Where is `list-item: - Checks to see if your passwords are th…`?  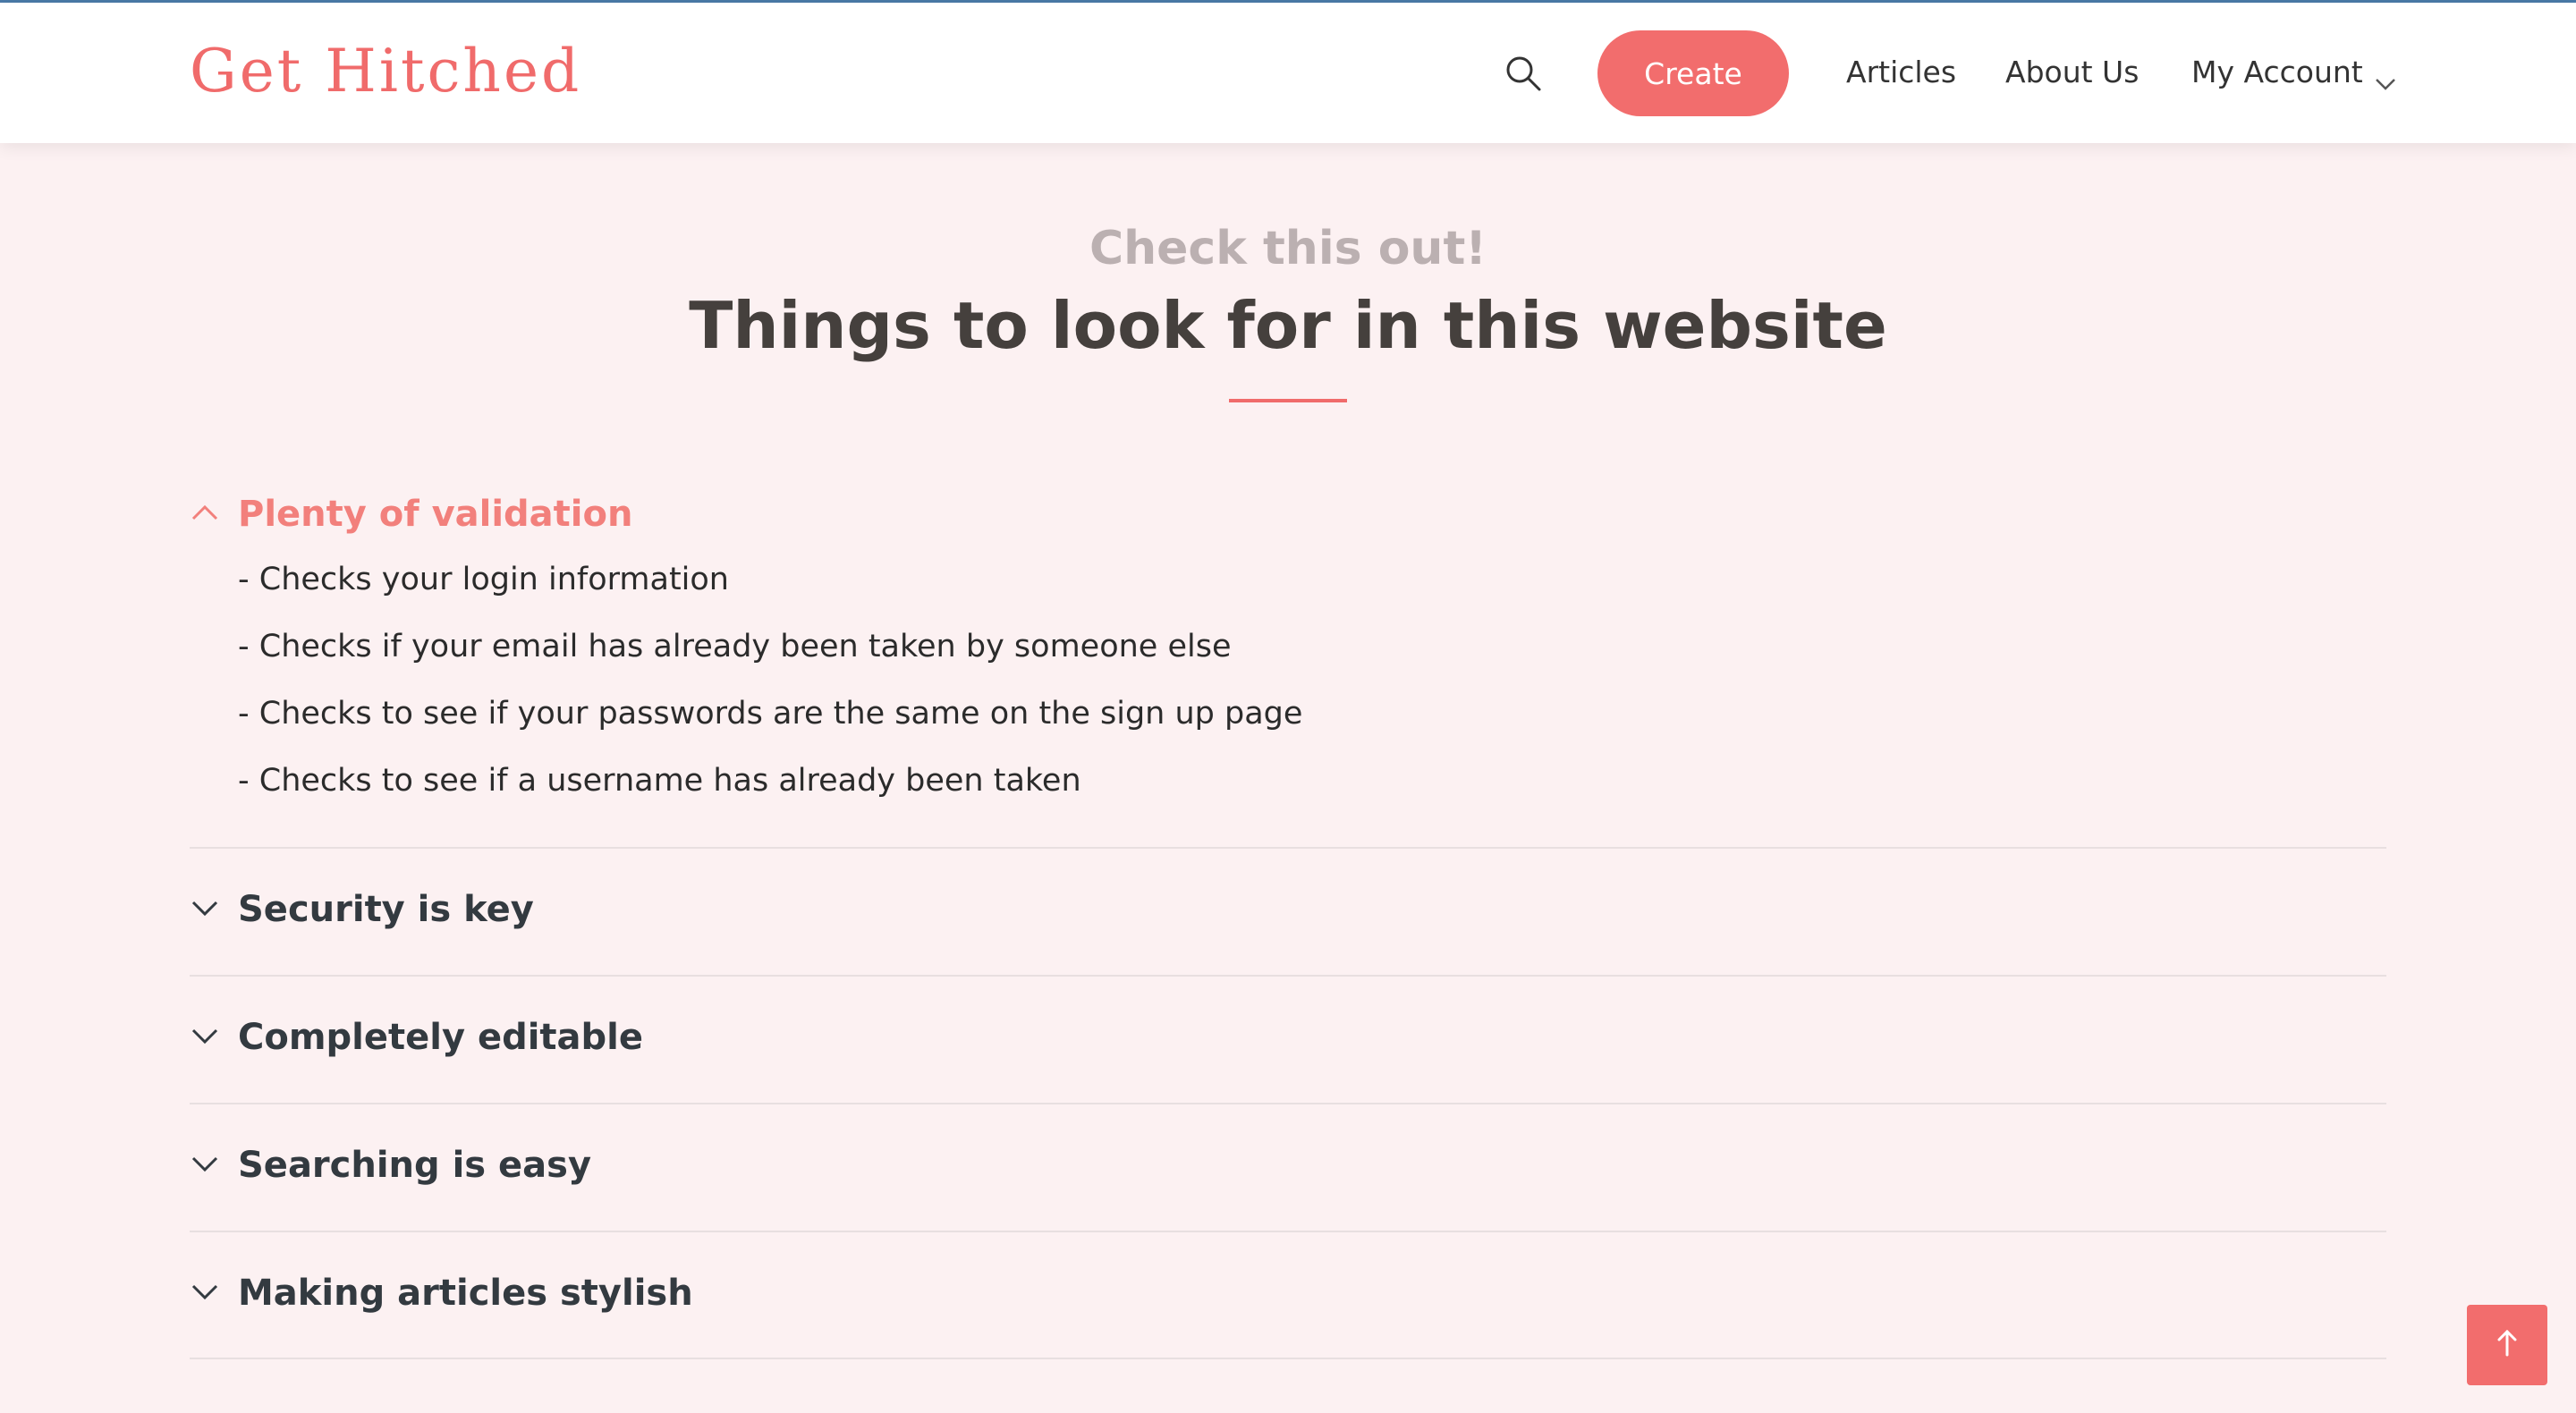 list-item: - Checks to see if your passwords are th… is located at coordinates (770, 714).